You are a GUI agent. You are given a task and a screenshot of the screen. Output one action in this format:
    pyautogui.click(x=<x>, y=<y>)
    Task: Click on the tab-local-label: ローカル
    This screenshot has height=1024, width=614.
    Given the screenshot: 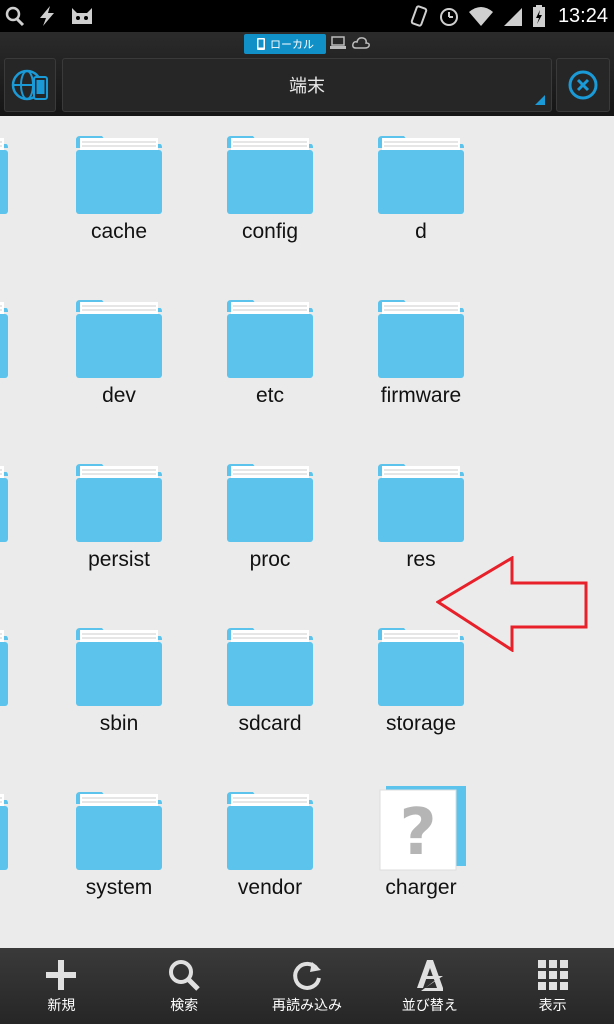 What is the action you would take?
    pyautogui.click(x=292, y=44)
    